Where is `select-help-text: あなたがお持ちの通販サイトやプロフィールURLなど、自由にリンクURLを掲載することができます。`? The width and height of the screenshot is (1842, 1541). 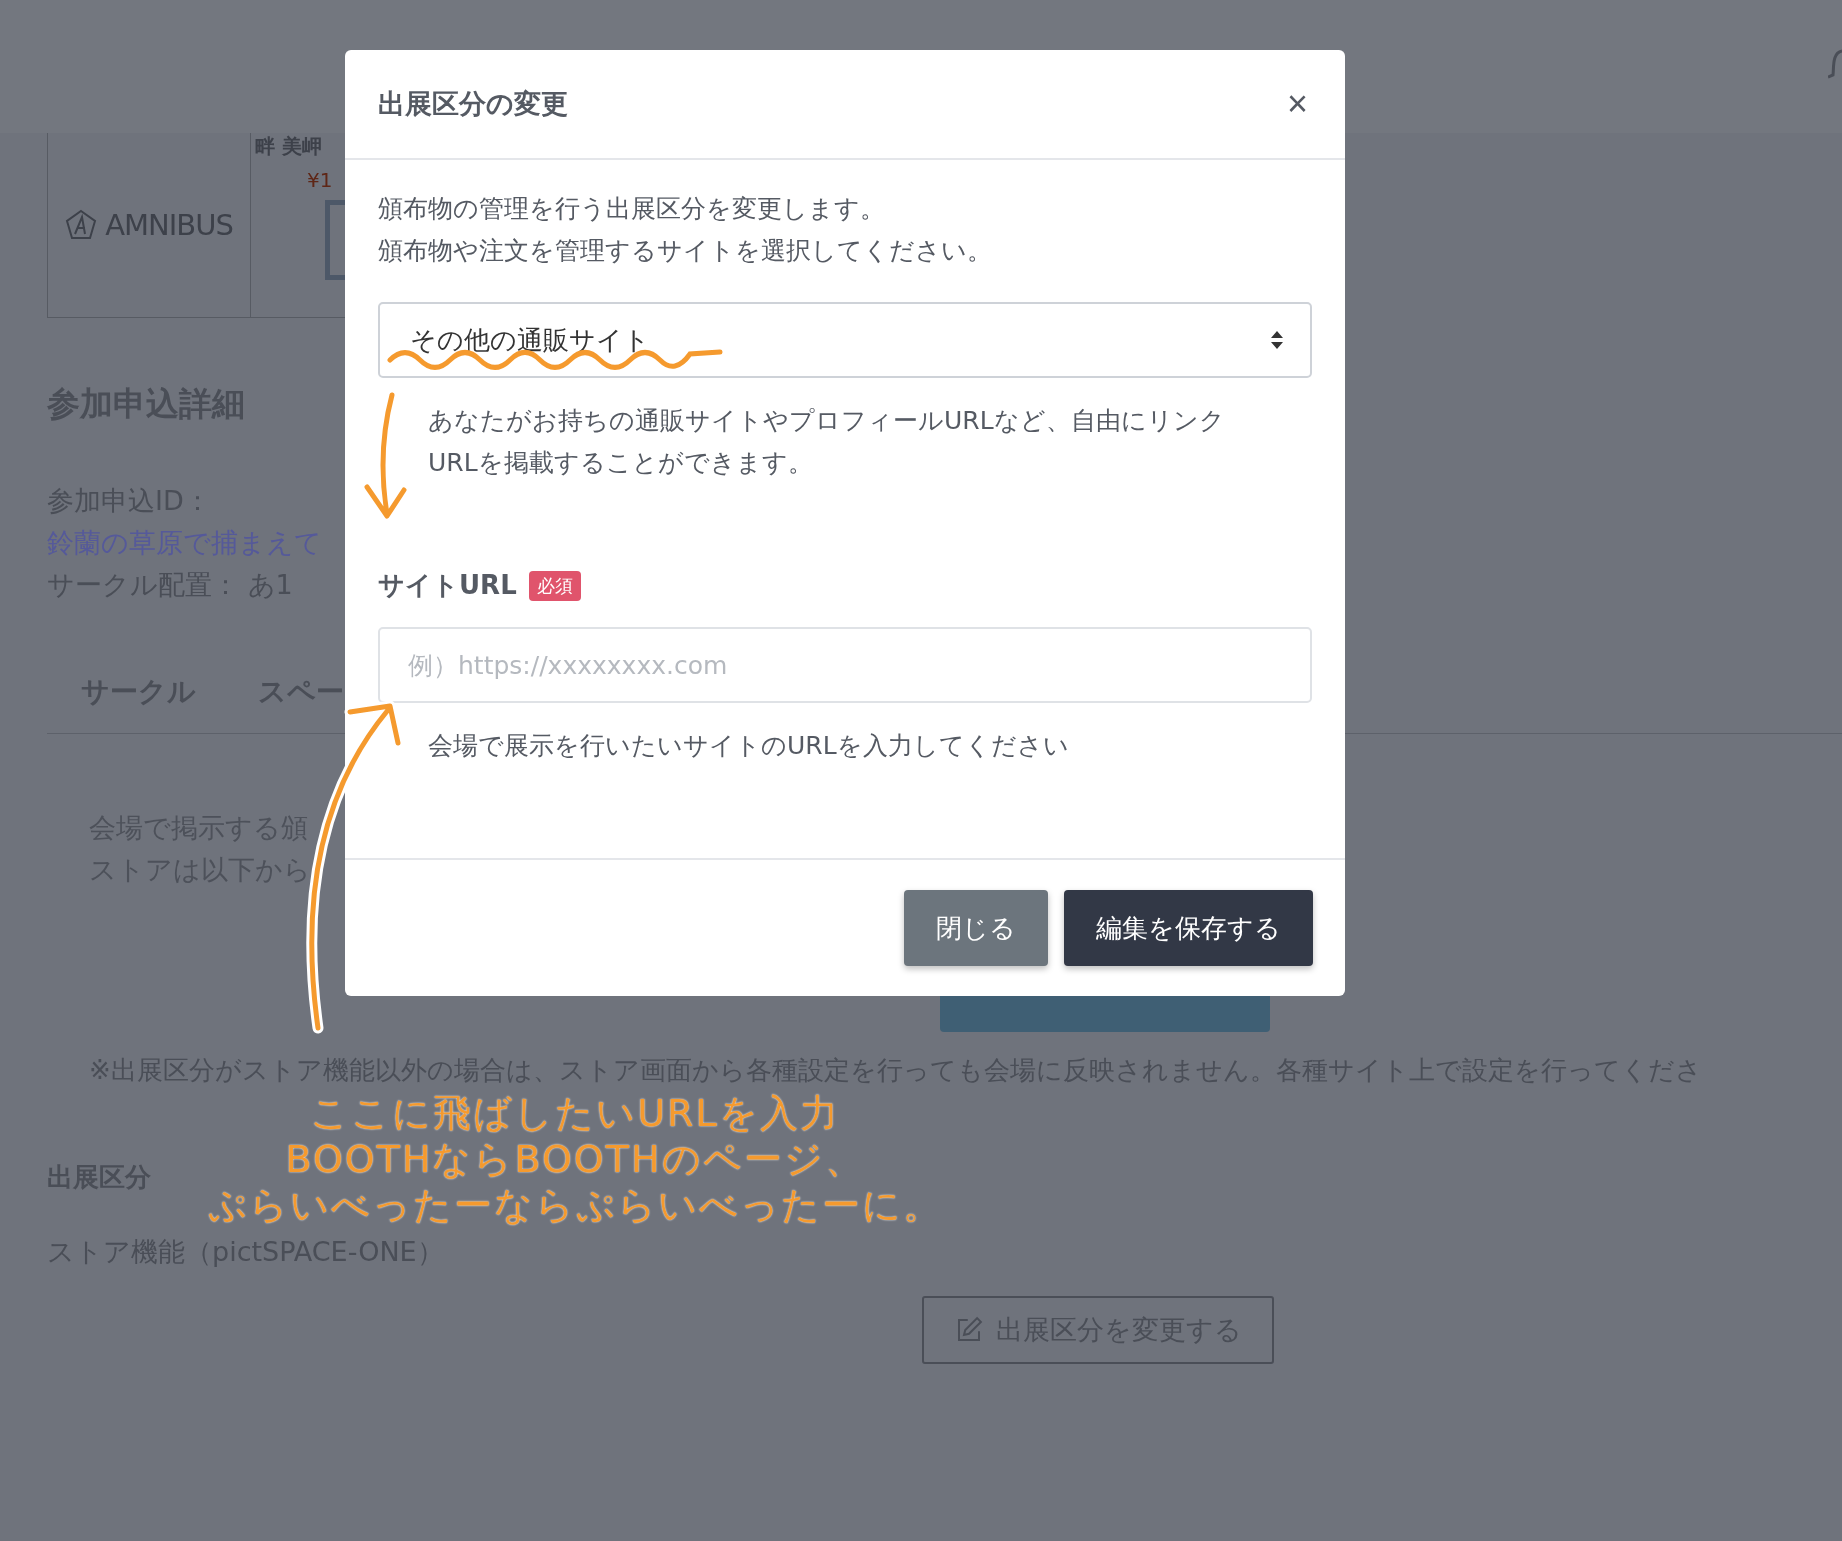
select-help-text: あなたがお持ちの通販サイトやプロフィールURLなど、自由にリンクURLを掲載することができます。 is located at coordinates (826, 442).